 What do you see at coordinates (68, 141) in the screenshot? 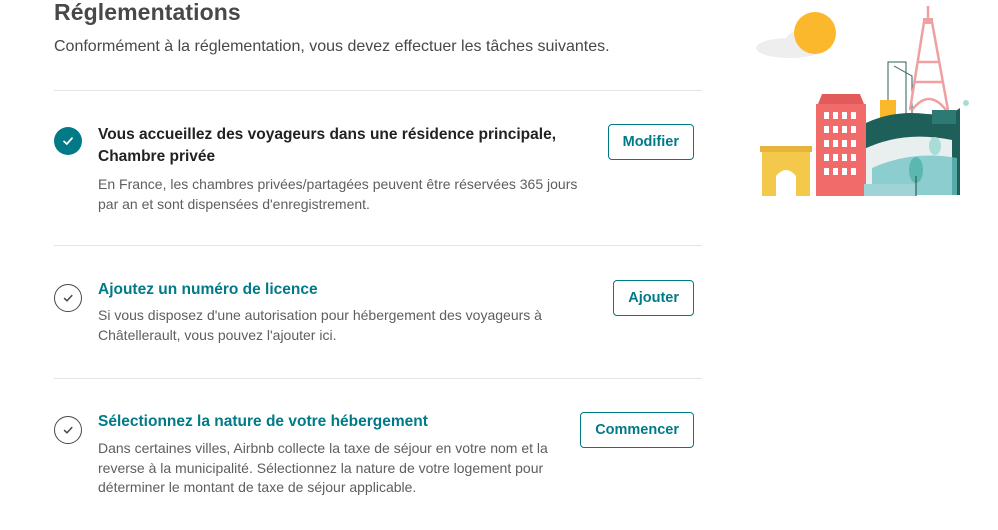
I see `check-circle-filled-icon` at bounding box center [68, 141].